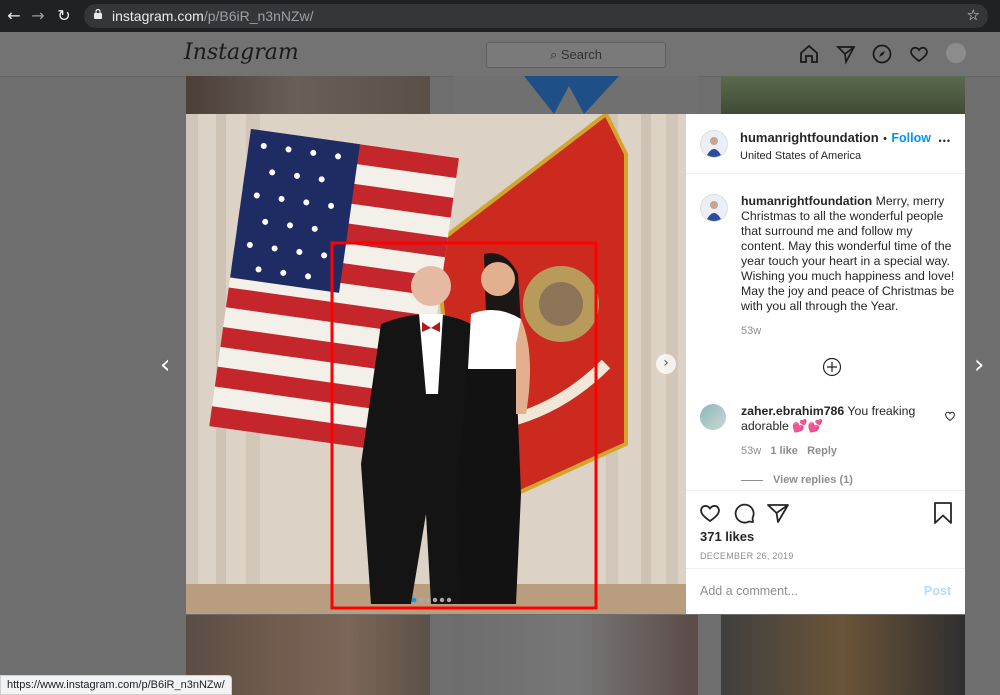 The image size is (1000, 695). Describe the element at coordinates (727, 536) in the screenshot. I see `likes-count: 371 likes` at that location.